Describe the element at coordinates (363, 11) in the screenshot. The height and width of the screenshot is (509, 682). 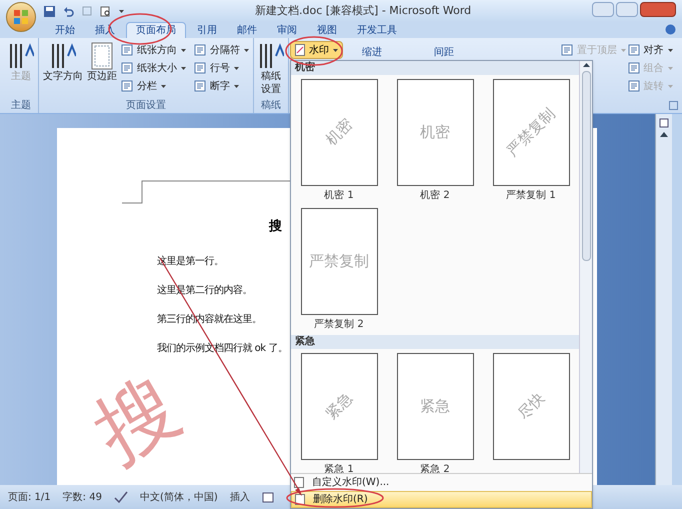
I see `window-title: 新建文档.doc [兼容模式] - Microsoft Word` at that location.